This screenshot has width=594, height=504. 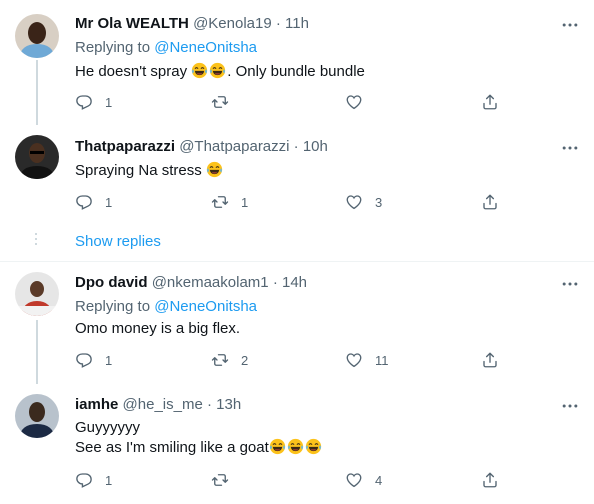 I want to click on like-button: 3, so click(x=363, y=202).